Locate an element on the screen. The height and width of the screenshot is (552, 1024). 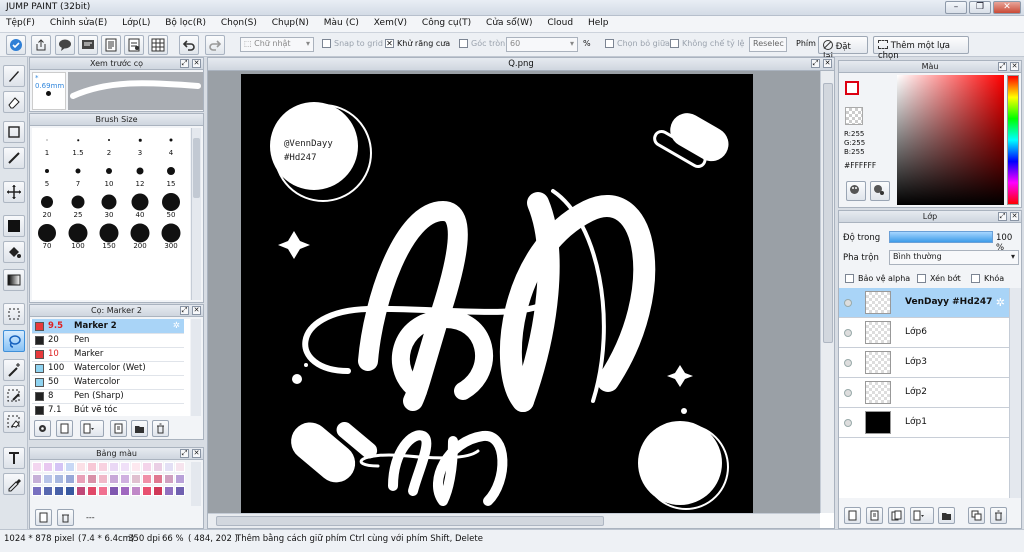
select-center-checkbox is located at coordinates (609, 43).